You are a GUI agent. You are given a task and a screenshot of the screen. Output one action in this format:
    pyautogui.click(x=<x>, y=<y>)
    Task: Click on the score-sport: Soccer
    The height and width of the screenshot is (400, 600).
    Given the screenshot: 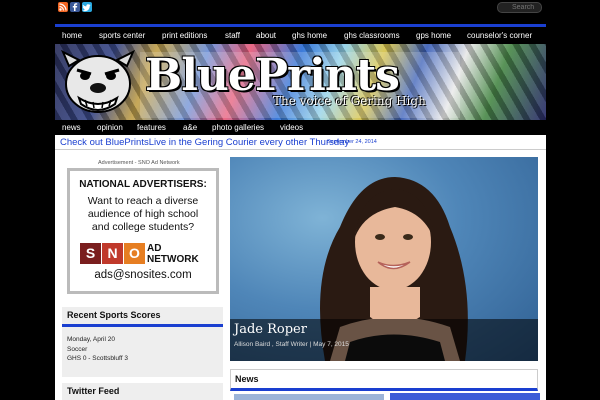 What is the action you would take?
    pyautogui.click(x=77, y=349)
    